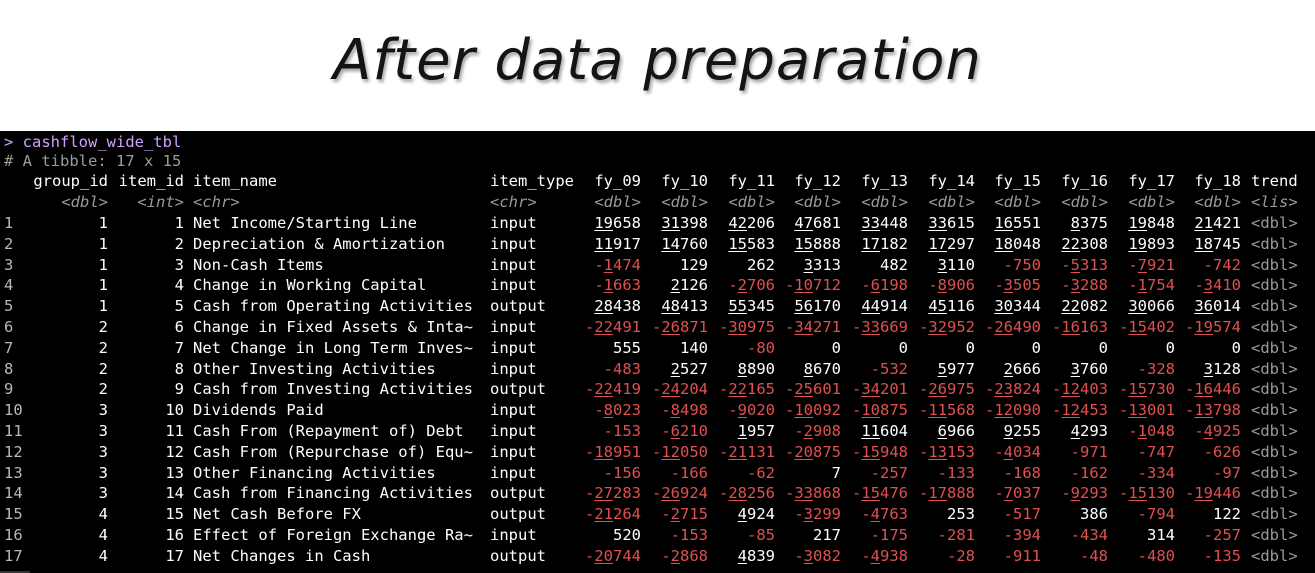 The image size is (1315, 573). What do you see at coordinates (1212, 493) in the screenshot?
I see `cell-fy-18: -19446` at bounding box center [1212, 493].